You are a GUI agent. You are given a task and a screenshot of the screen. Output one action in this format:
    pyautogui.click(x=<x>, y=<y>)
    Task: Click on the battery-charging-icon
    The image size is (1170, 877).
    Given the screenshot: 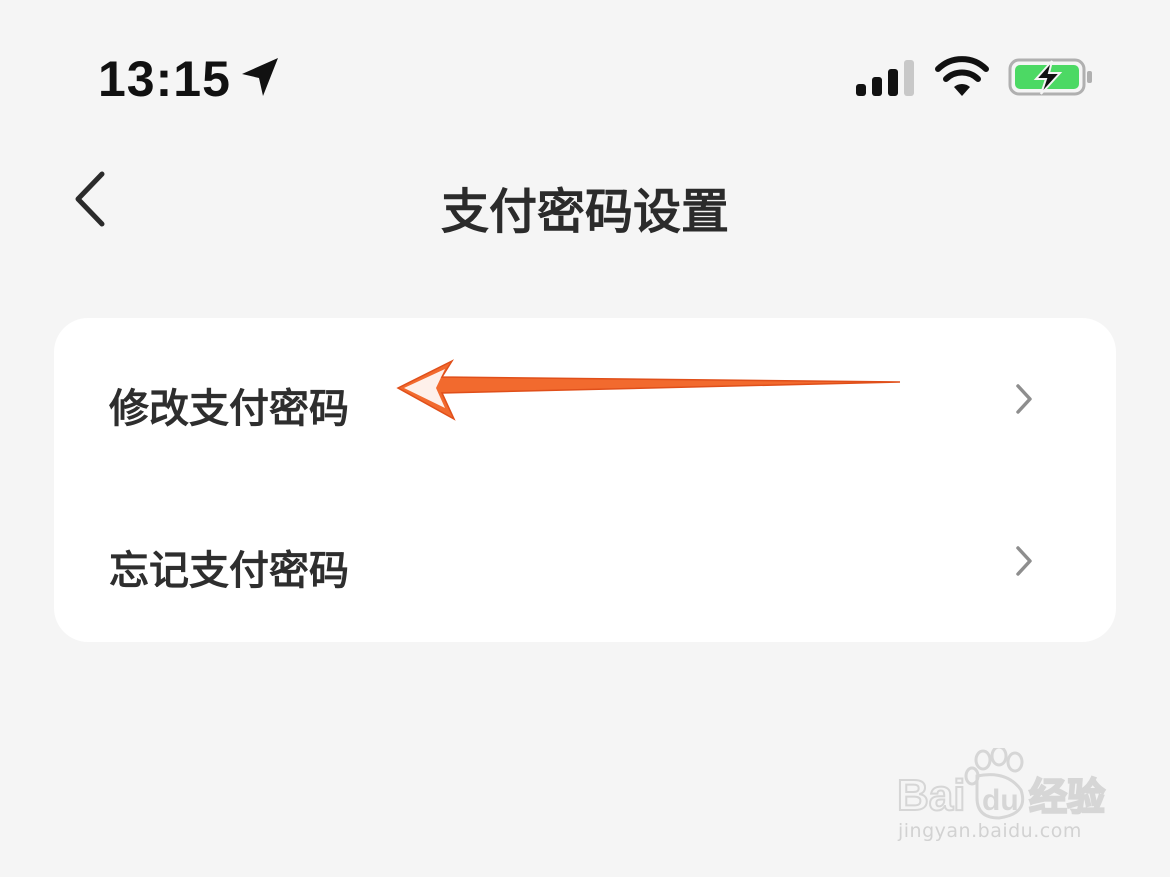 What is the action you would take?
    pyautogui.click(x=1050, y=77)
    